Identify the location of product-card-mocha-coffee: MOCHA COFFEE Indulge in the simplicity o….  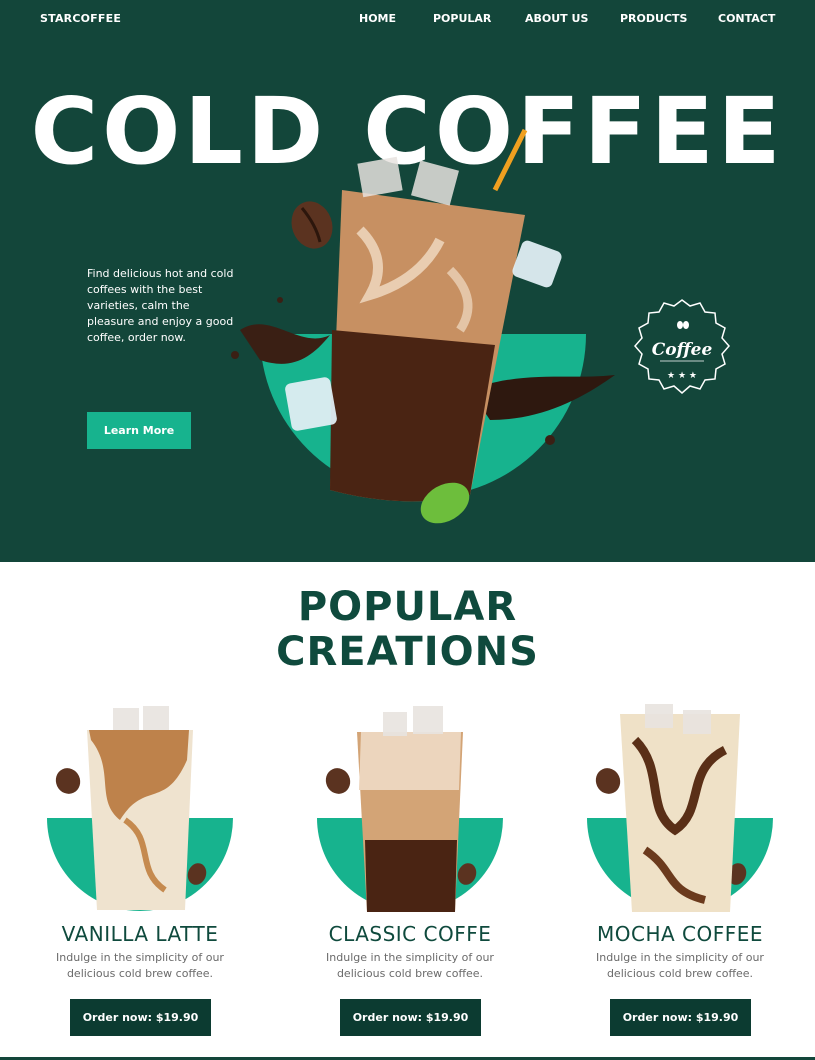
(680, 875).